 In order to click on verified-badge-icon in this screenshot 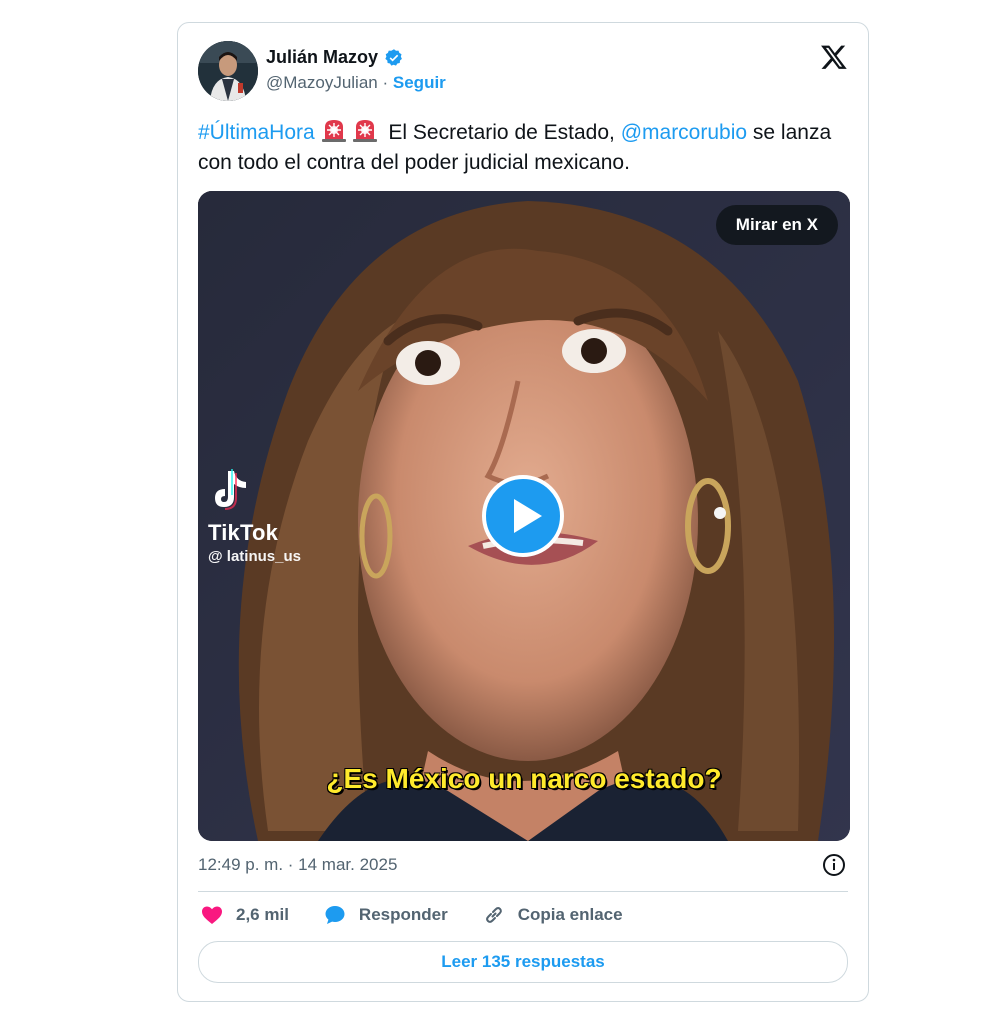, I will do `click(393, 57)`.